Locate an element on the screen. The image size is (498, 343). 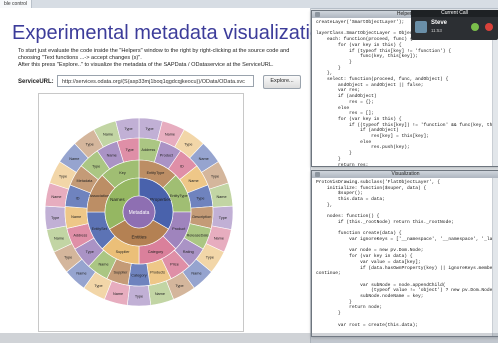
sunburst-label: Properties is located at coordinates (161, 199).